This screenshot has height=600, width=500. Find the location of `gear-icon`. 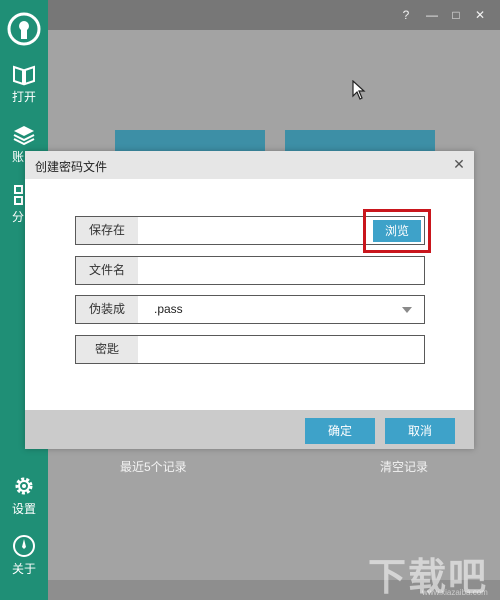

gear-icon is located at coordinates (24, 486).